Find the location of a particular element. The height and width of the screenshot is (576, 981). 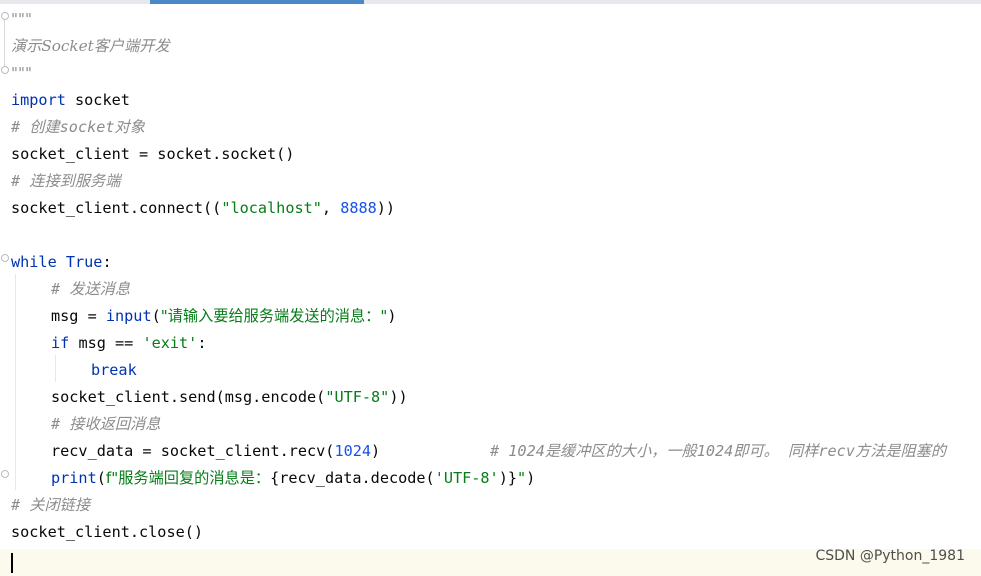

keyword-break: break is located at coordinates (114, 370).